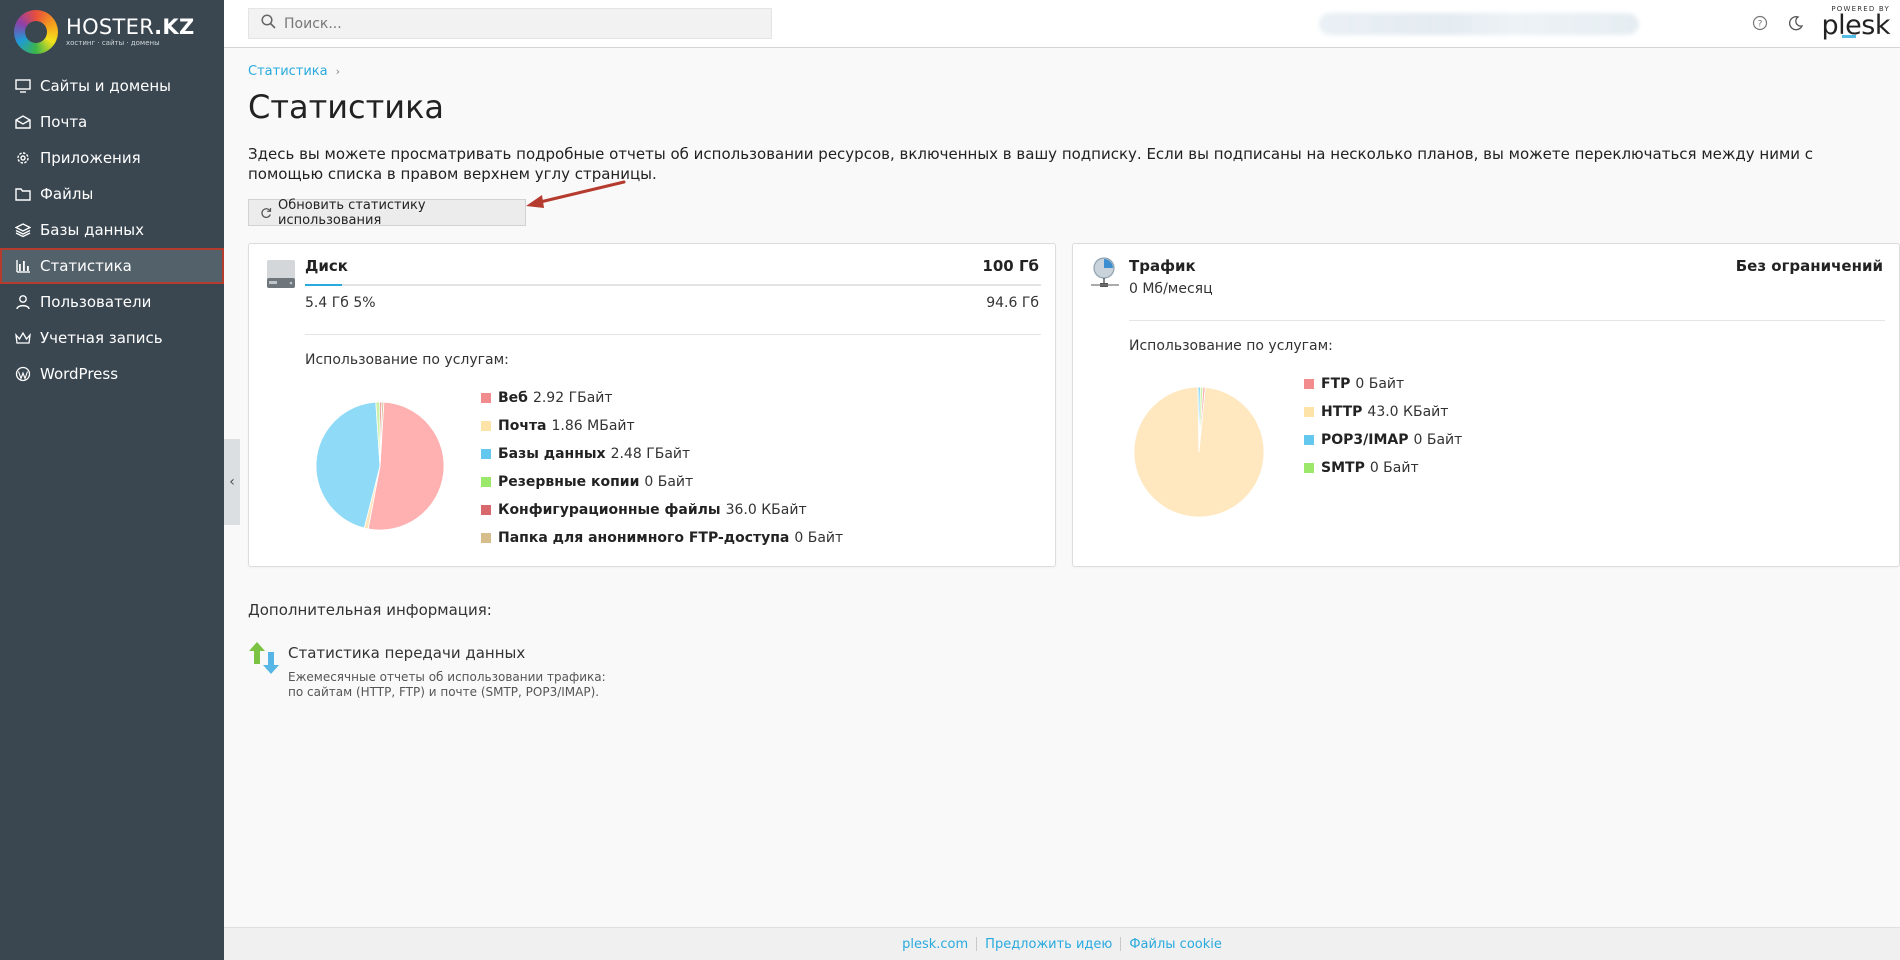  What do you see at coordinates (1343, 468) in the screenshot?
I see `legend-name: SMTP` at bounding box center [1343, 468].